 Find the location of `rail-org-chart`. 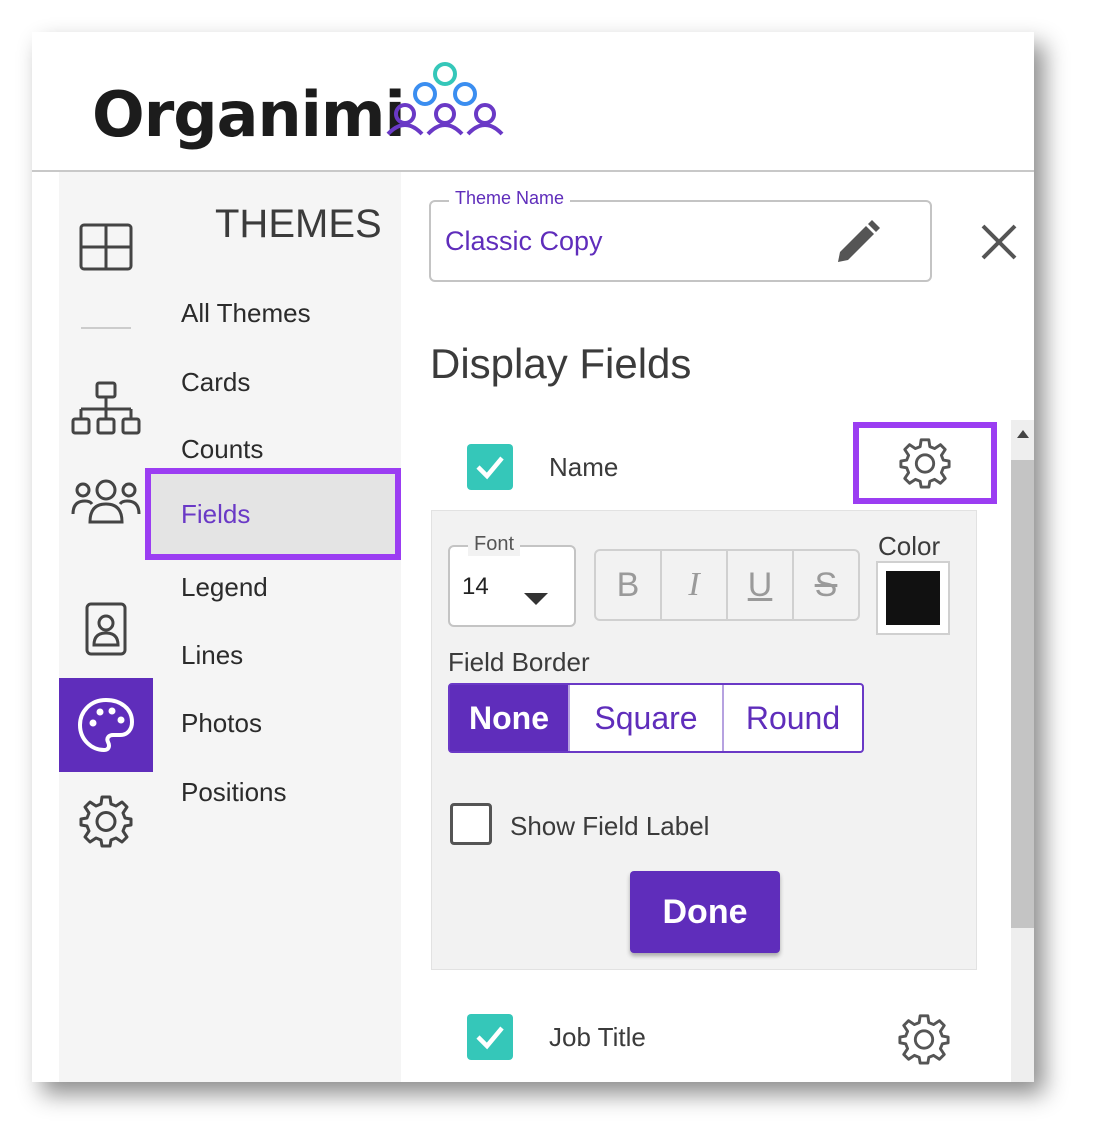

rail-org-chart is located at coordinates (106, 409).